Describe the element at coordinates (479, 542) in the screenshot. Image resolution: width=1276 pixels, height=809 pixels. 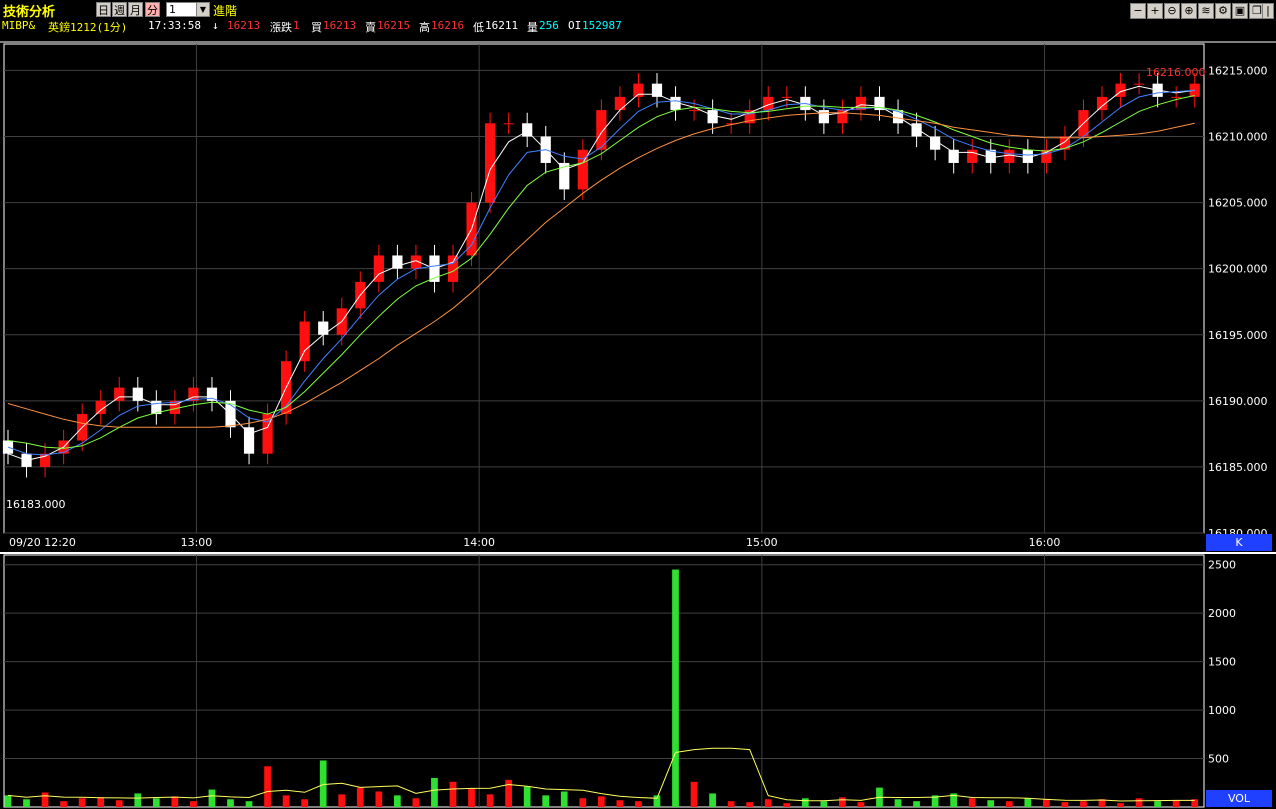
I see `time-tick-label: 14:00` at that location.